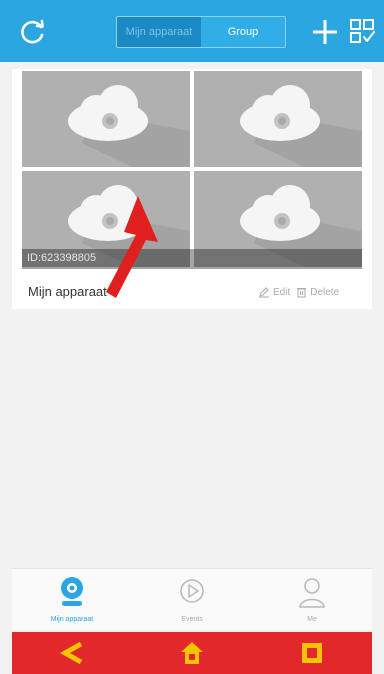 The width and height of the screenshot is (384, 674). I want to click on plus-icon, so click(325, 32).